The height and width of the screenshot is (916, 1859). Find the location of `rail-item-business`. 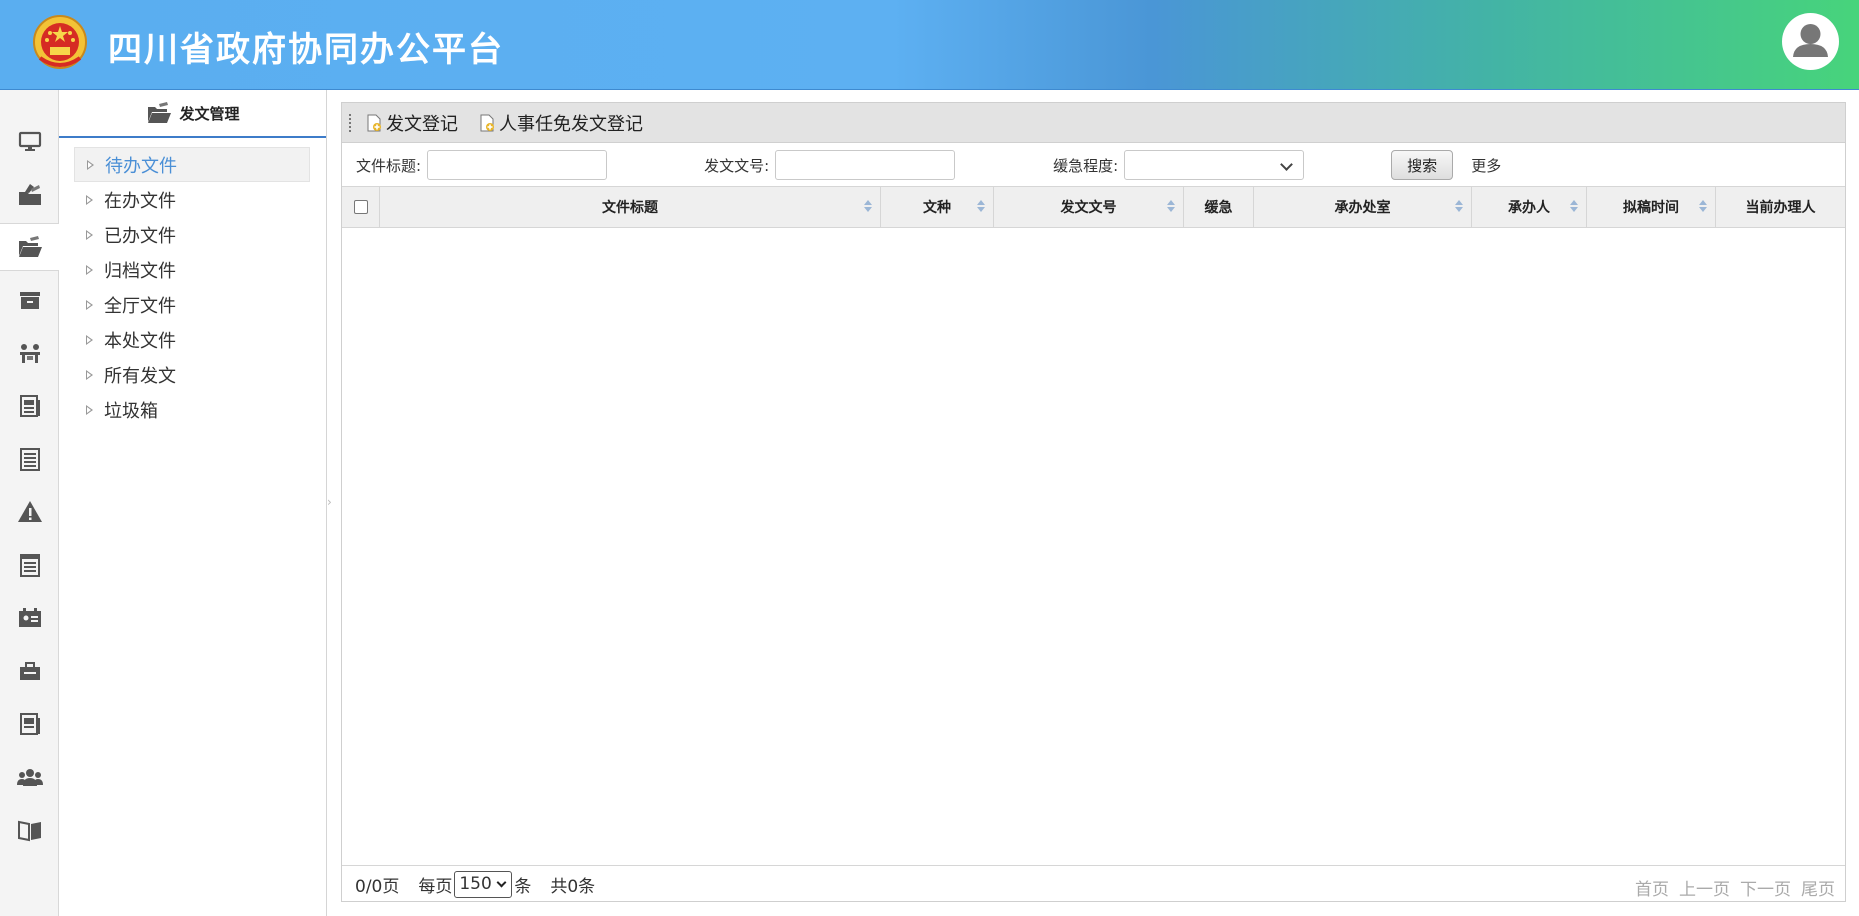

rail-item-business is located at coordinates (29, 671).